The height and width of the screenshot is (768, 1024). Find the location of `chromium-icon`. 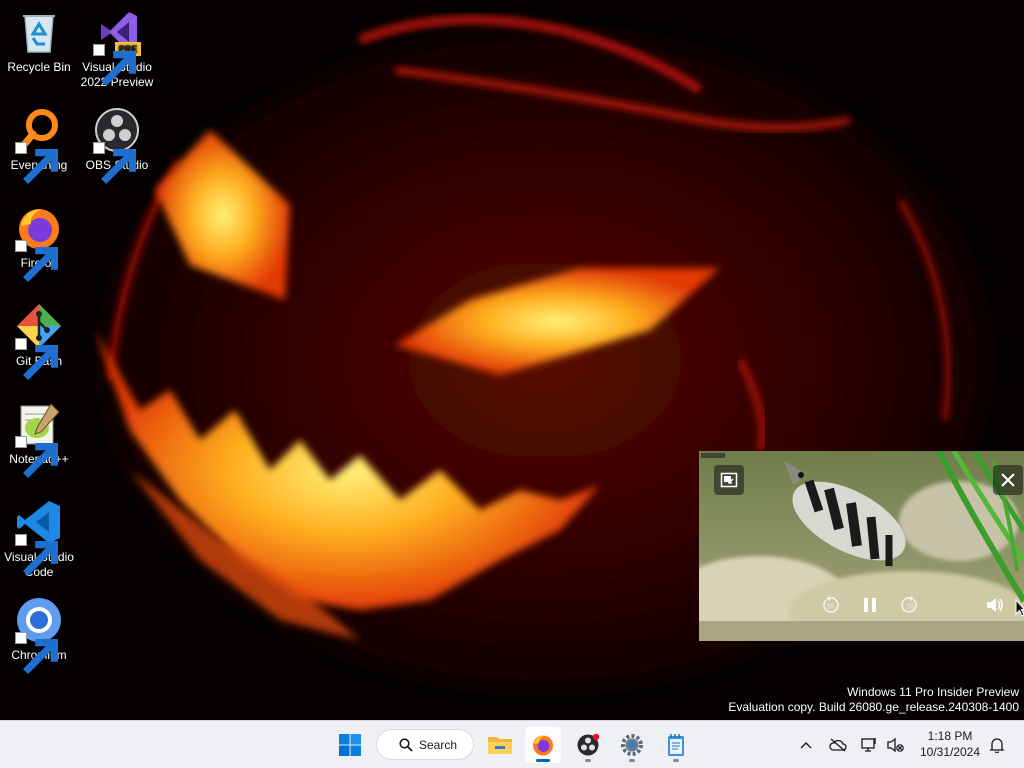

chromium-icon is located at coordinates (39, 635).